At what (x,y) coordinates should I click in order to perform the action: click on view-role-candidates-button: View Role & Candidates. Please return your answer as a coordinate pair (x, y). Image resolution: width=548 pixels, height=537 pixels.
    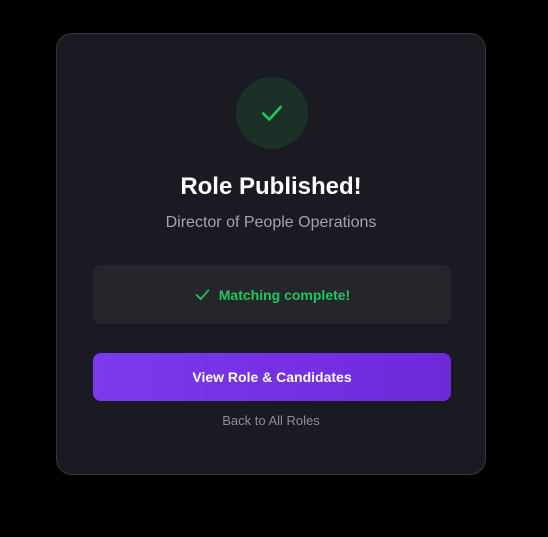
    Looking at the image, I should click on (272, 377).